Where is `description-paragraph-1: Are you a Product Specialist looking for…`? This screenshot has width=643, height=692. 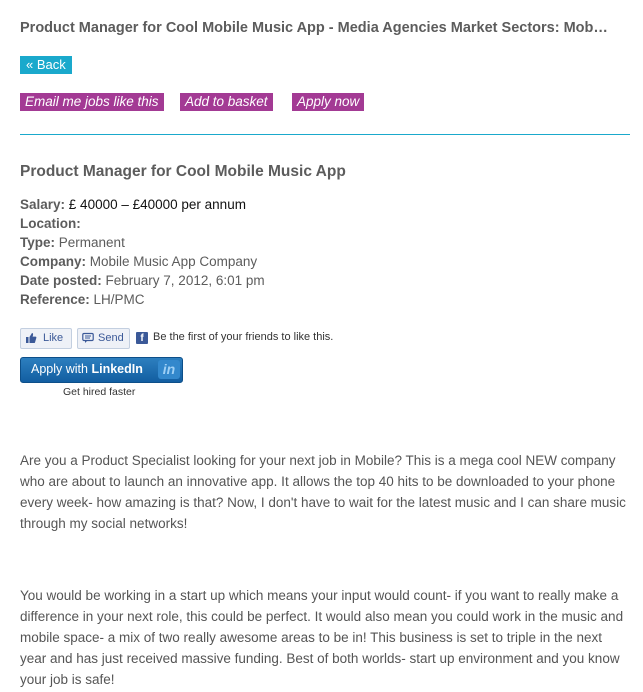 description-paragraph-1: Are you a Product Specialist looking for… is located at coordinates (323, 492).